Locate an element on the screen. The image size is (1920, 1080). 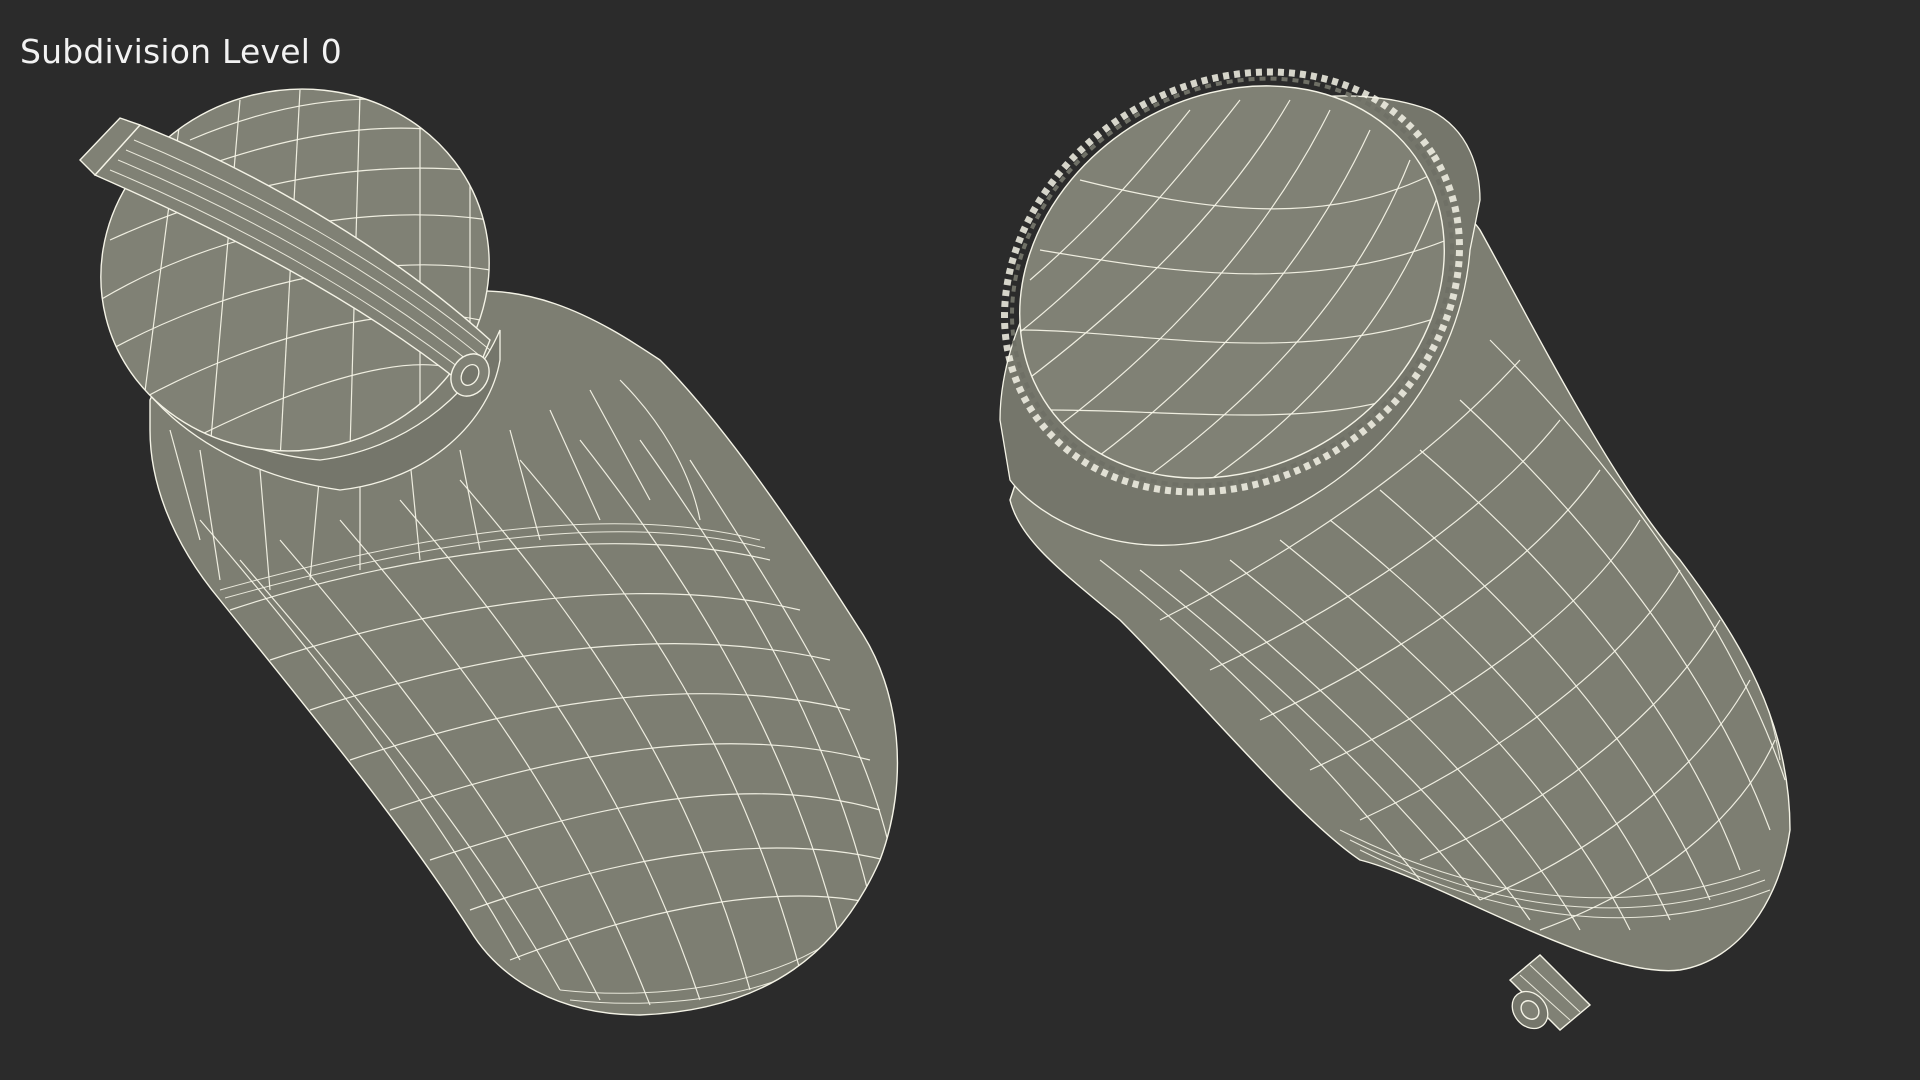
right-nozzle is located at coordinates (1550, 992).